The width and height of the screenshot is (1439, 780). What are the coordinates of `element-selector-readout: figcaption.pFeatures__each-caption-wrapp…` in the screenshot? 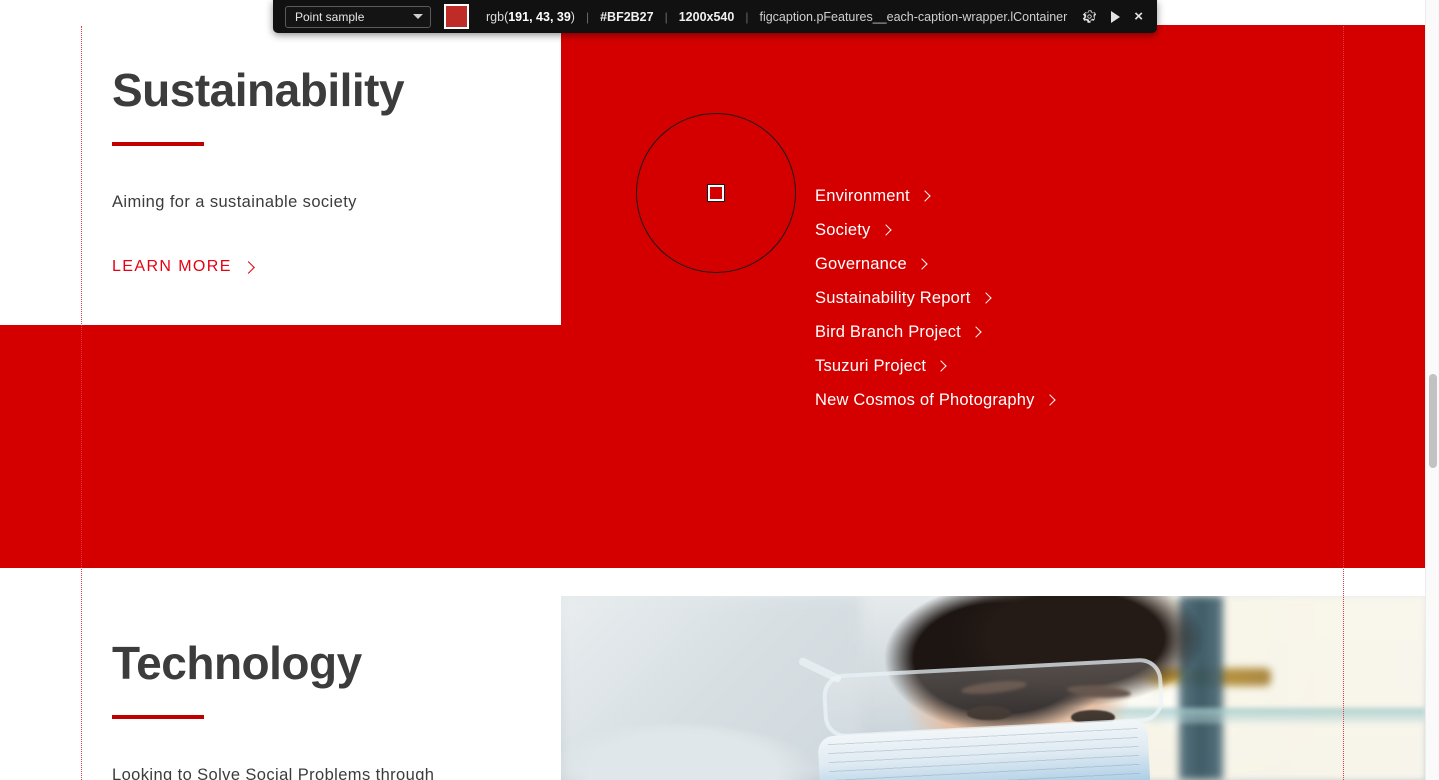 It's located at (913, 16).